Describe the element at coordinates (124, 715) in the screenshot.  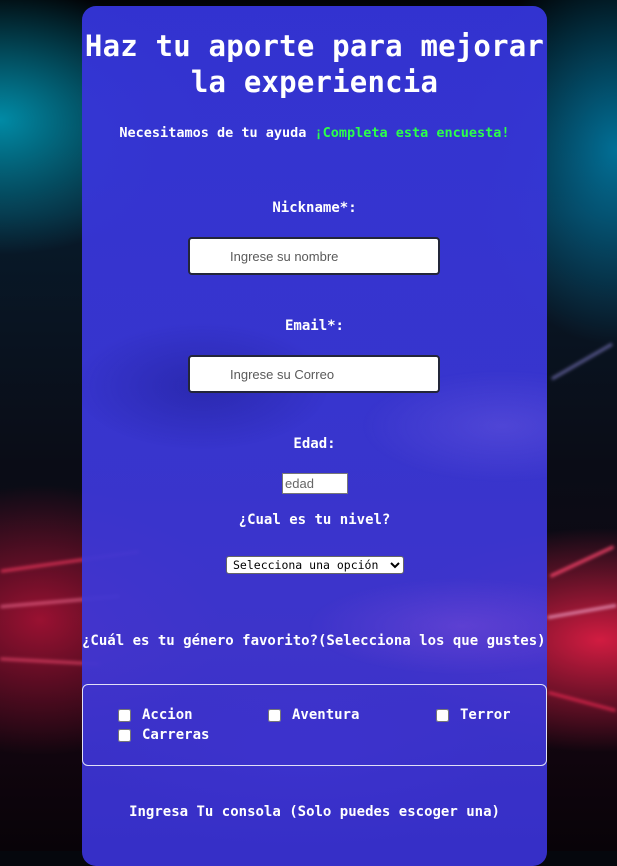
I see `checkbox-accion` at that location.